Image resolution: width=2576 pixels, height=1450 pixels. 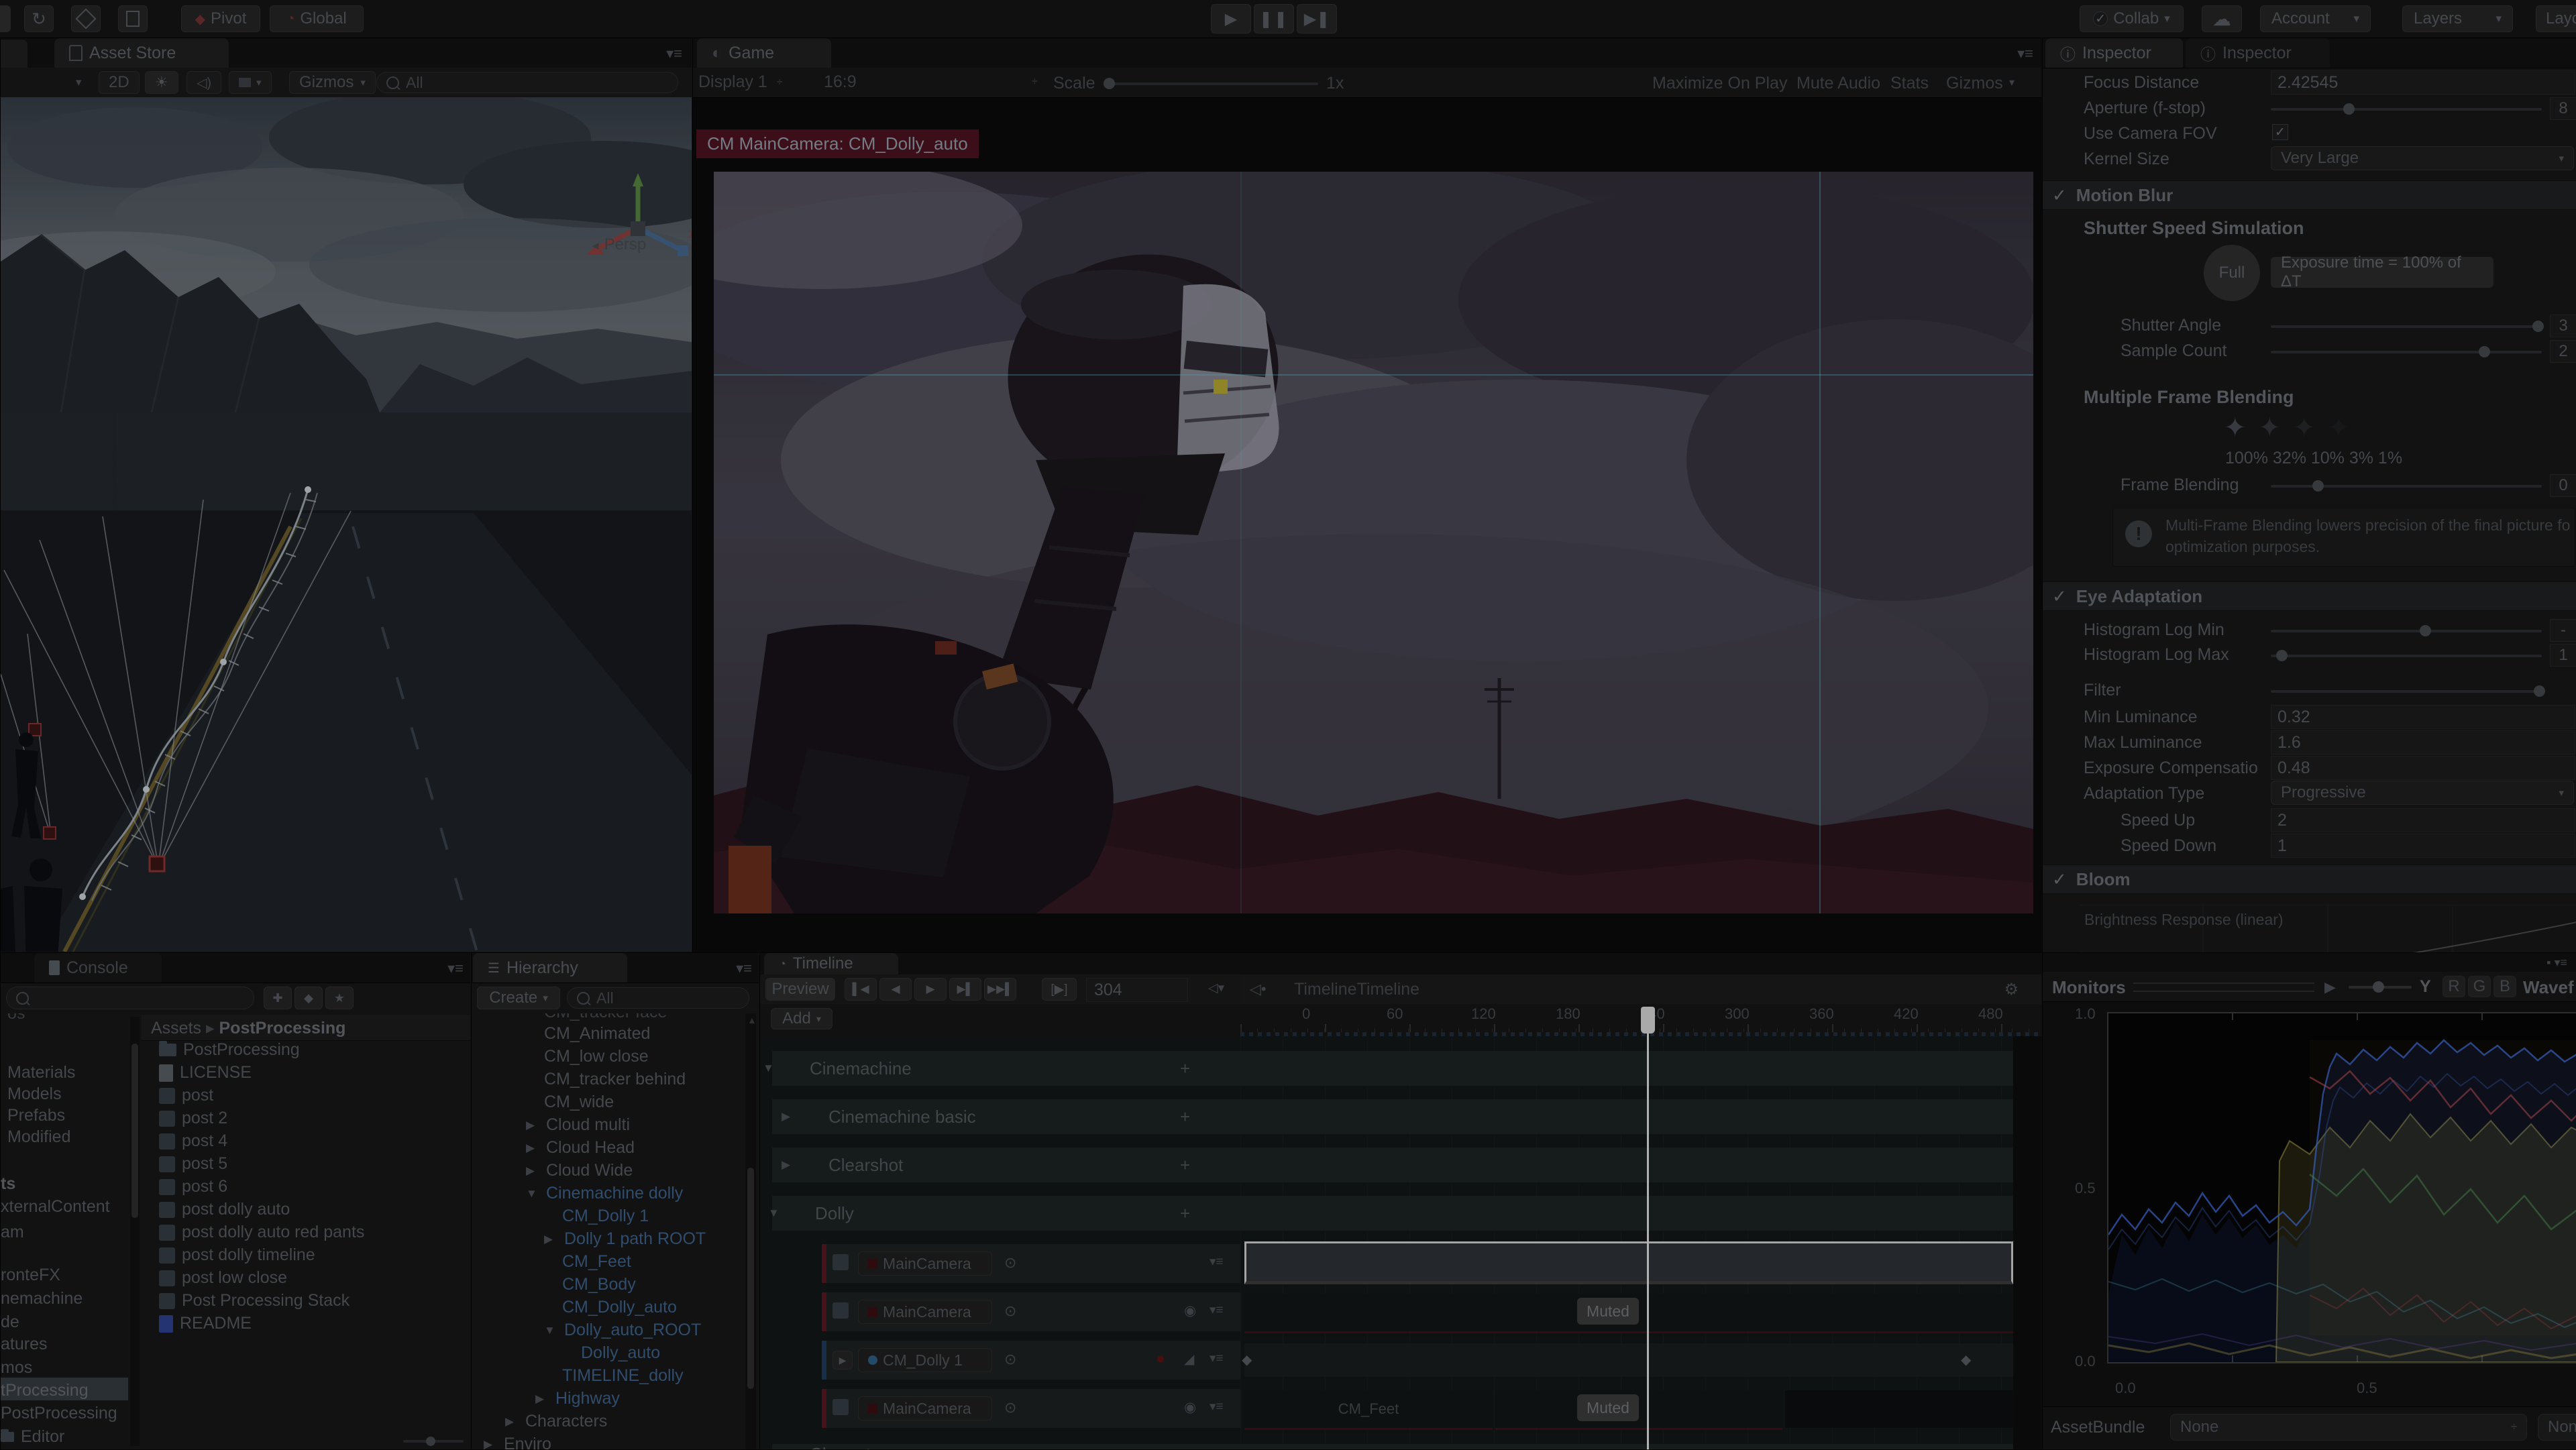 I want to click on track-binding-maincamera: MainCamera, so click(x=925, y=1263).